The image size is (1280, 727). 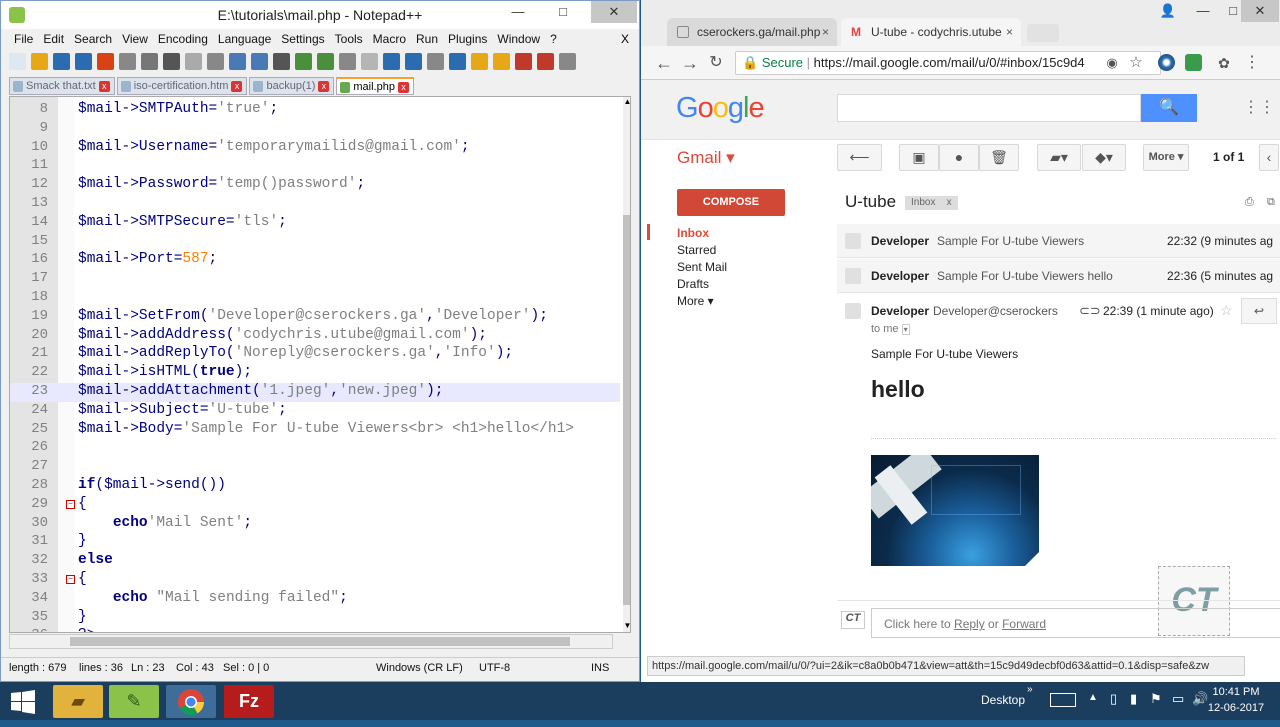 I want to click on menu-item: Language, so click(x=244, y=39).